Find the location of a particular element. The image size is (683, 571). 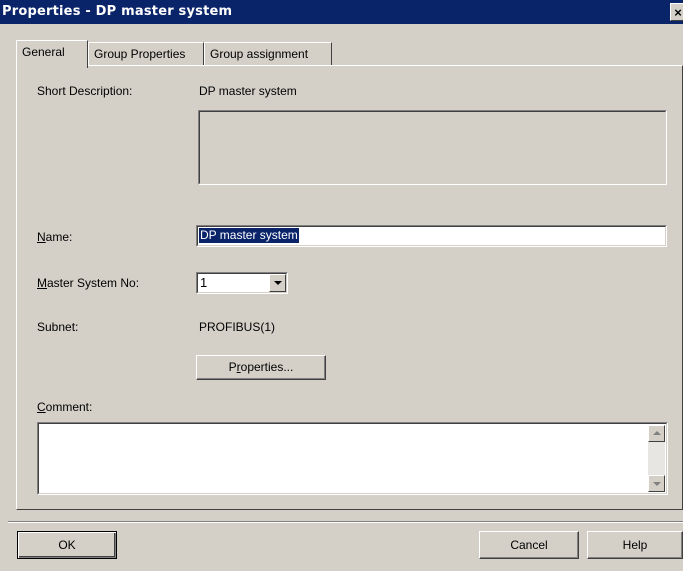

chevron-down-icon is located at coordinates (278, 283).